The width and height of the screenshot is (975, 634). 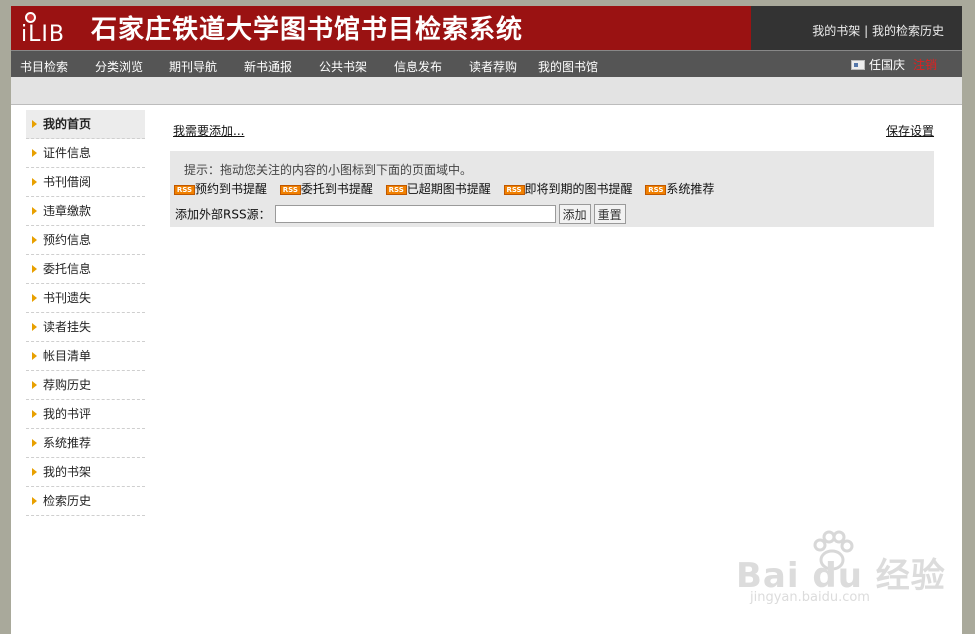 What do you see at coordinates (415, 214) in the screenshot?
I see `rss-source-input` at bounding box center [415, 214].